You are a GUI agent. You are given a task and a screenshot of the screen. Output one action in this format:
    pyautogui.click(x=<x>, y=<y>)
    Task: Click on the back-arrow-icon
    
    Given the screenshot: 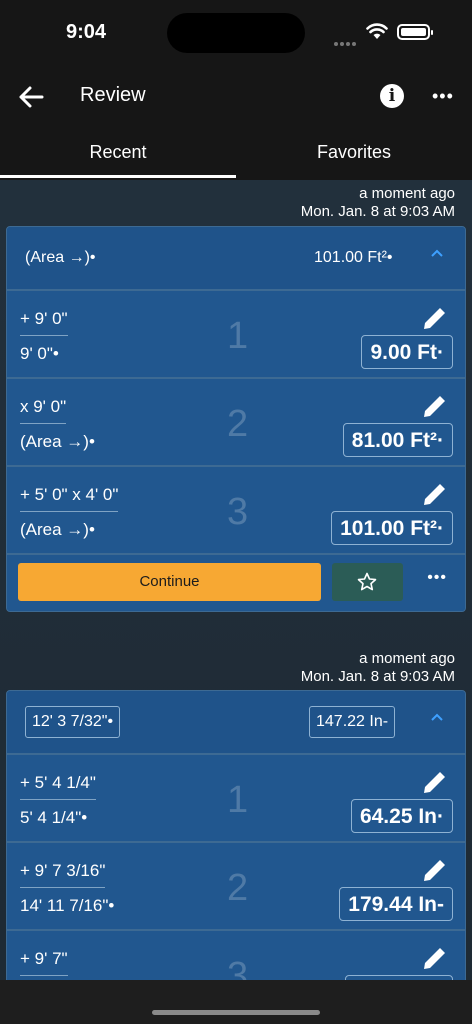 What is the action you would take?
    pyautogui.click(x=31, y=97)
    